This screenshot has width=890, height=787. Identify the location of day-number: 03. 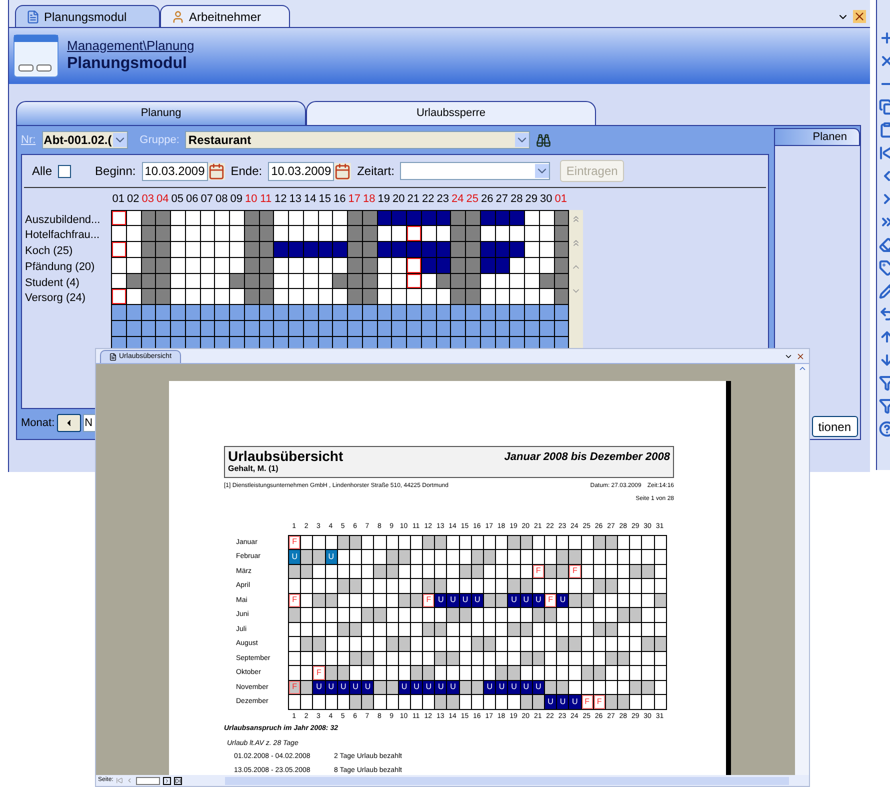
(147, 199).